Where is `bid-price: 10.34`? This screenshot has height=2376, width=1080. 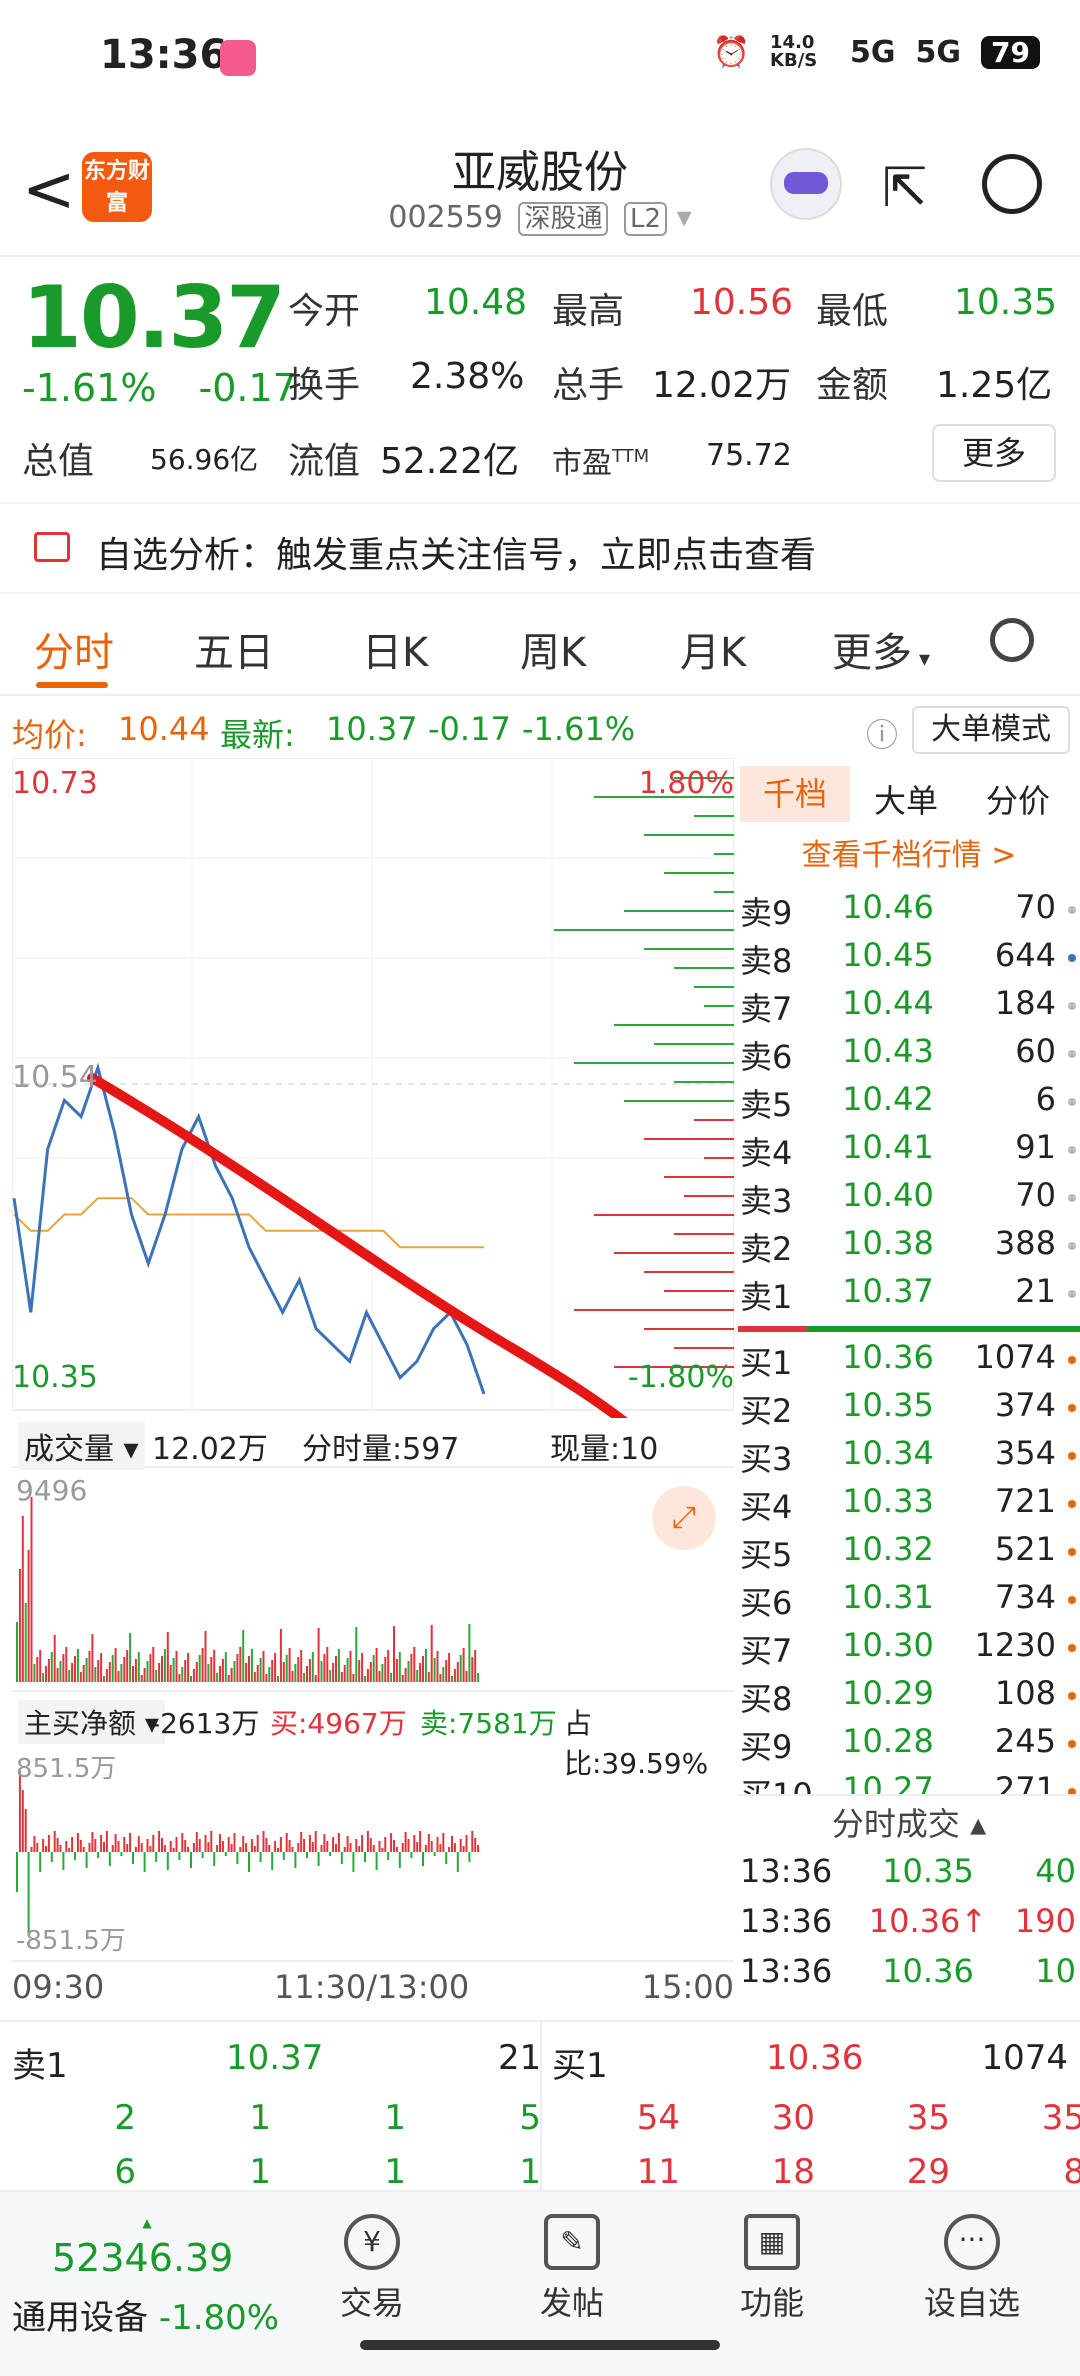
bid-price: 10.34 is located at coordinates (888, 1453).